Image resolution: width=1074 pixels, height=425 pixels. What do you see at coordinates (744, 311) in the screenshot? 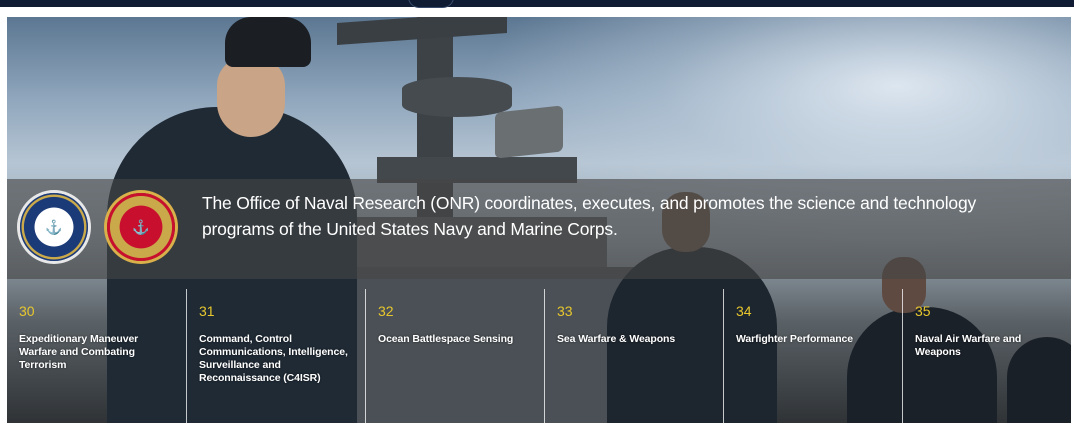
I see `department-number: 34` at bounding box center [744, 311].